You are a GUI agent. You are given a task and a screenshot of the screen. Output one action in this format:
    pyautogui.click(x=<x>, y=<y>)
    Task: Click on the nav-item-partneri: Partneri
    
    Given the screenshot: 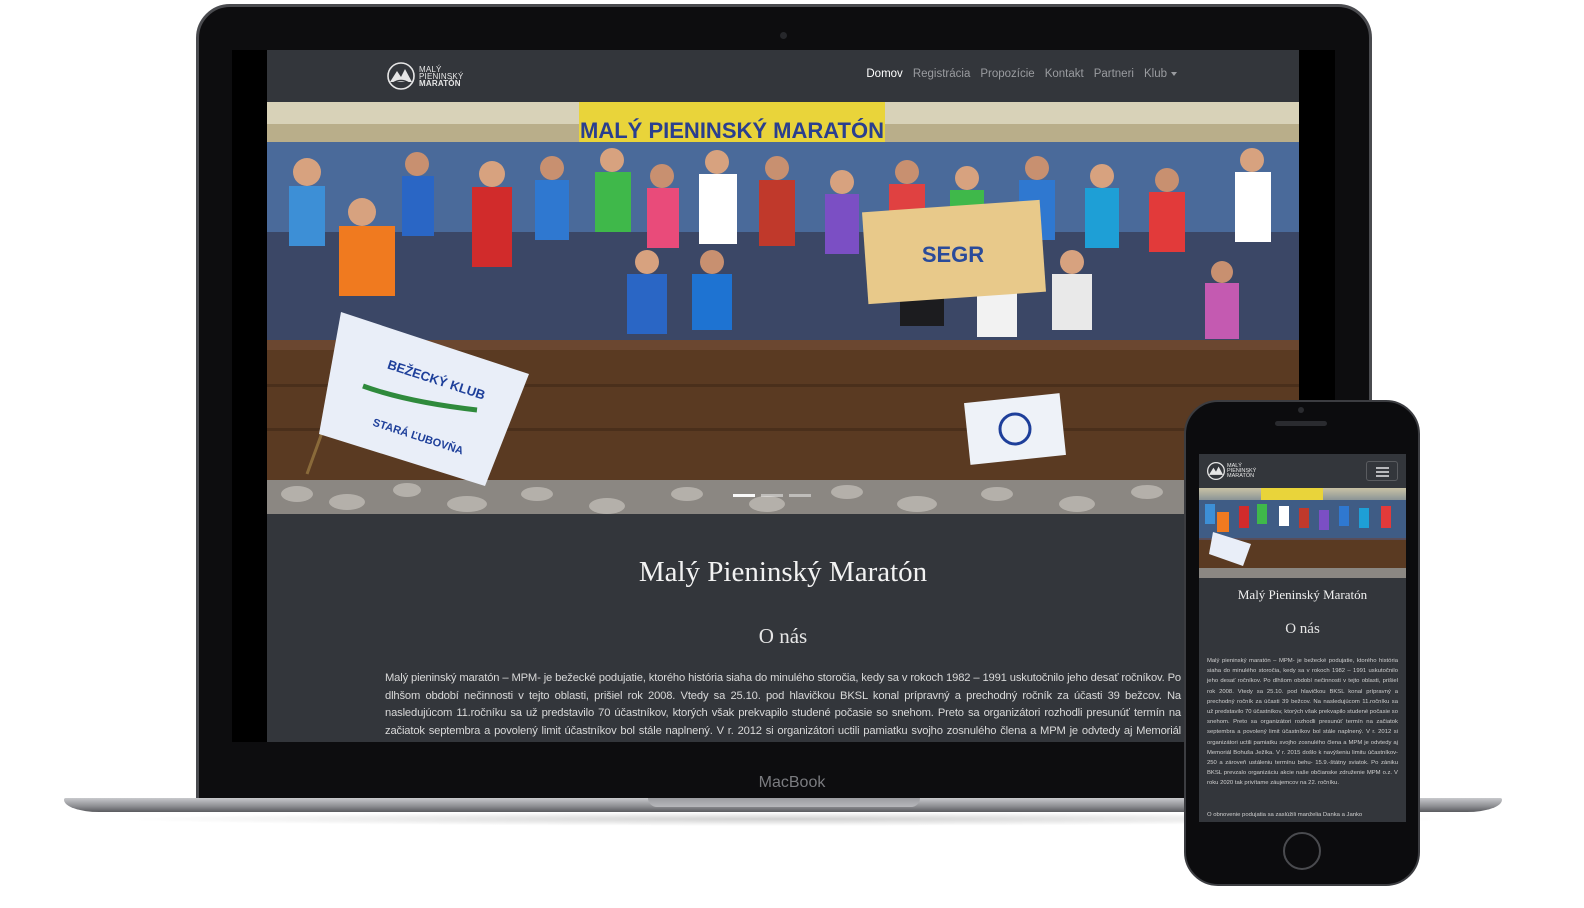 What is the action you would take?
    pyautogui.click(x=1114, y=74)
    